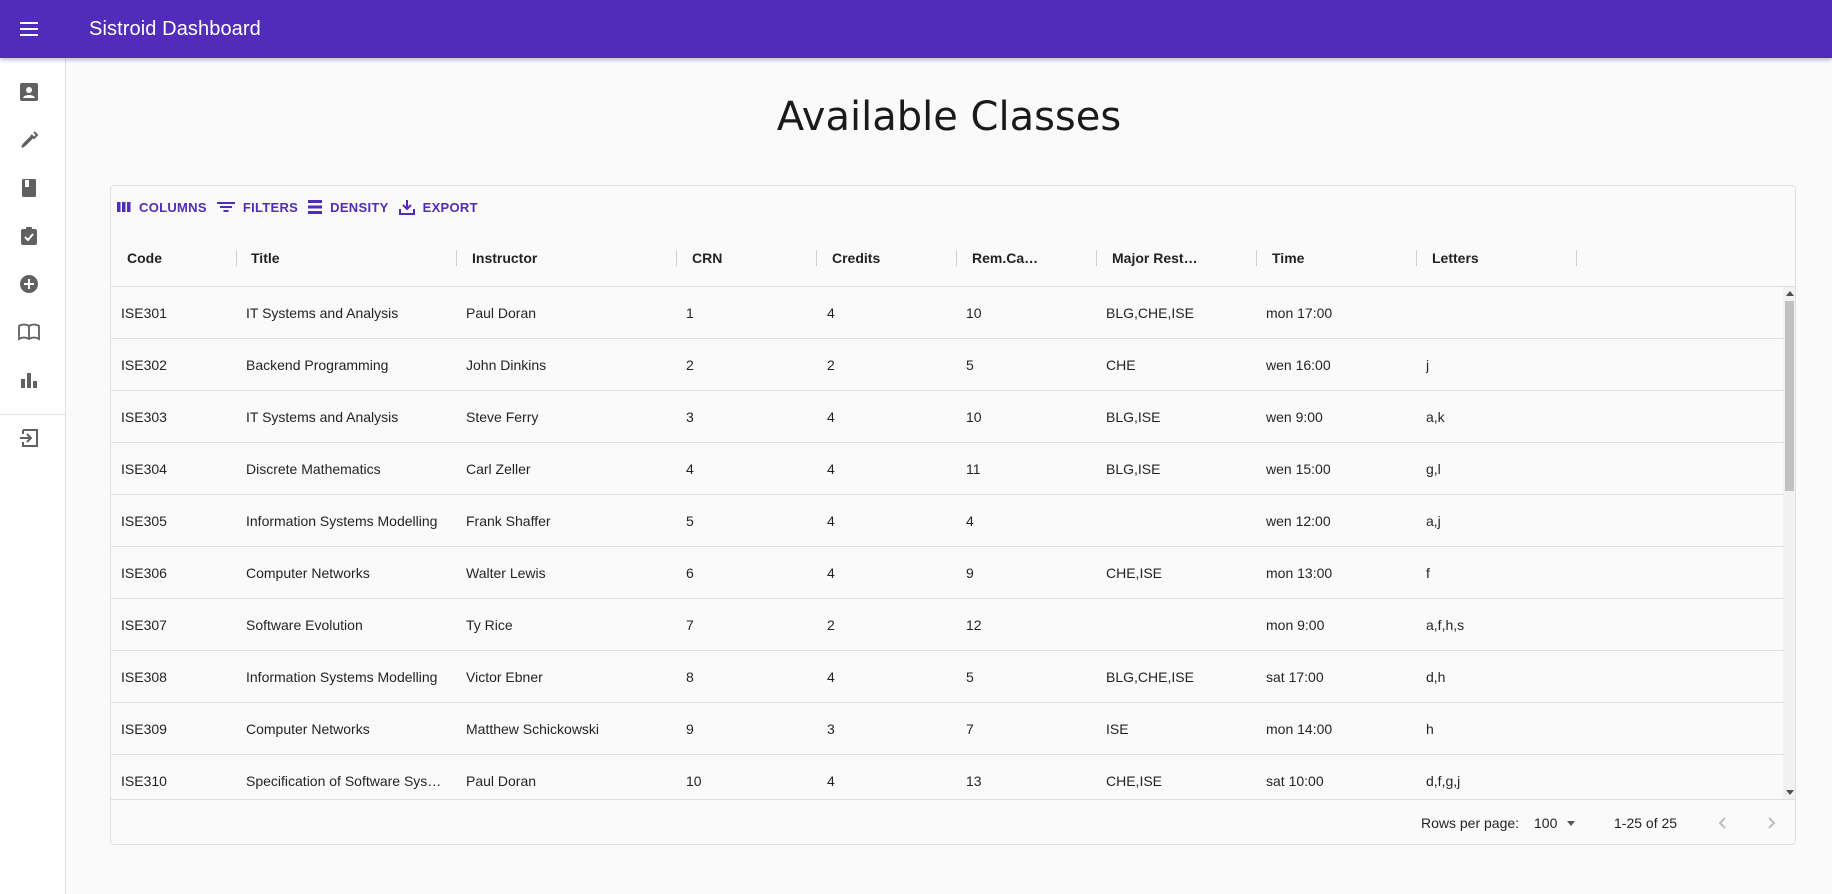 The width and height of the screenshot is (1832, 894). Describe the element at coordinates (751, 572) in the screenshot. I see `cell-crn: 6` at that location.